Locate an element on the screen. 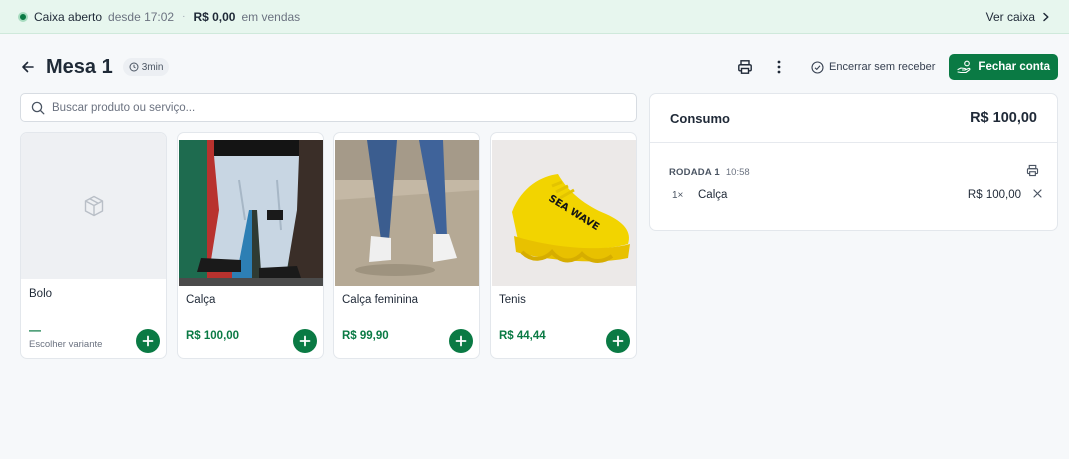  choose-variant-label: Escolher variante is located at coordinates (66, 344).